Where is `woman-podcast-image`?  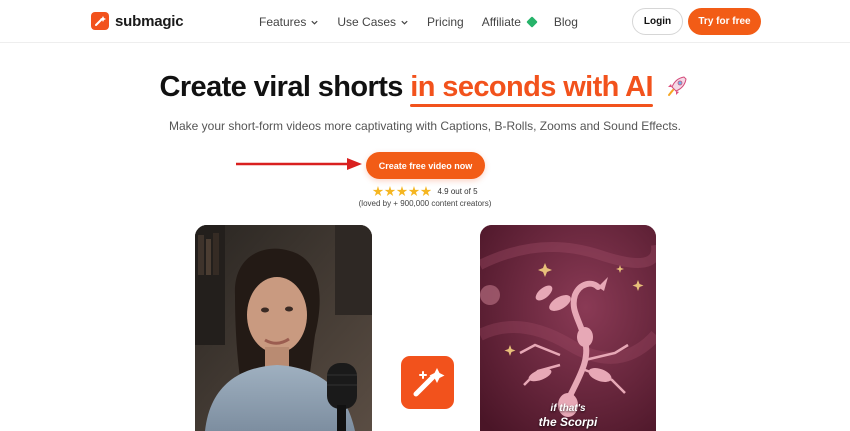
woman-podcast-image is located at coordinates (283, 328).